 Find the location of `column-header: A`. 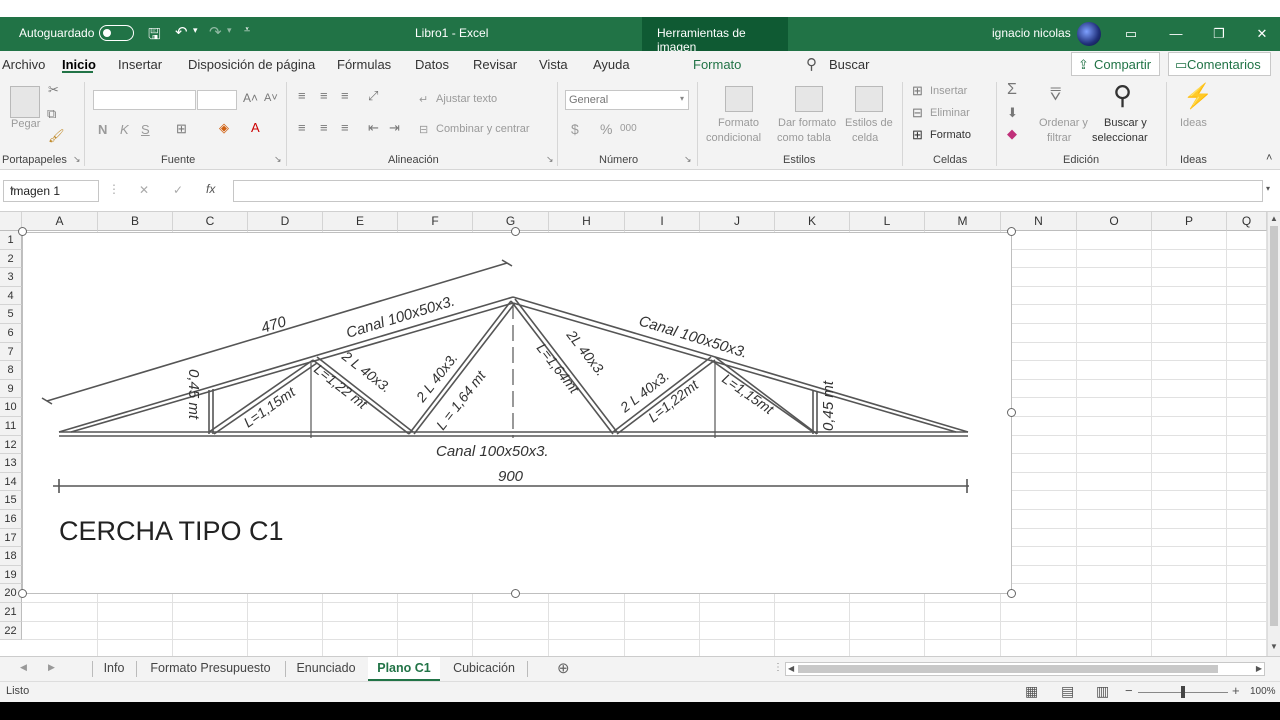

column-header: A is located at coordinates (60, 221).